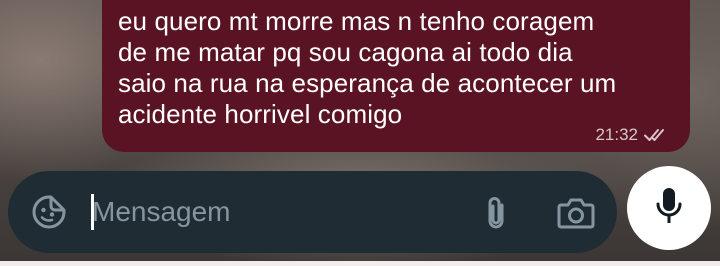  Describe the element at coordinates (49, 212) in the screenshot. I see `sticker-smiley-icon` at that location.